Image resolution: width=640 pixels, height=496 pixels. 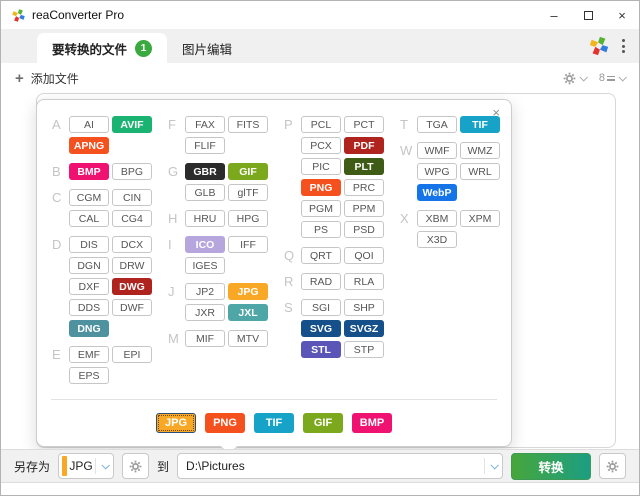 What do you see at coordinates (89, 307) in the screenshot?
I see `format-button-dds: DDS` at bounding box center [89, 307].